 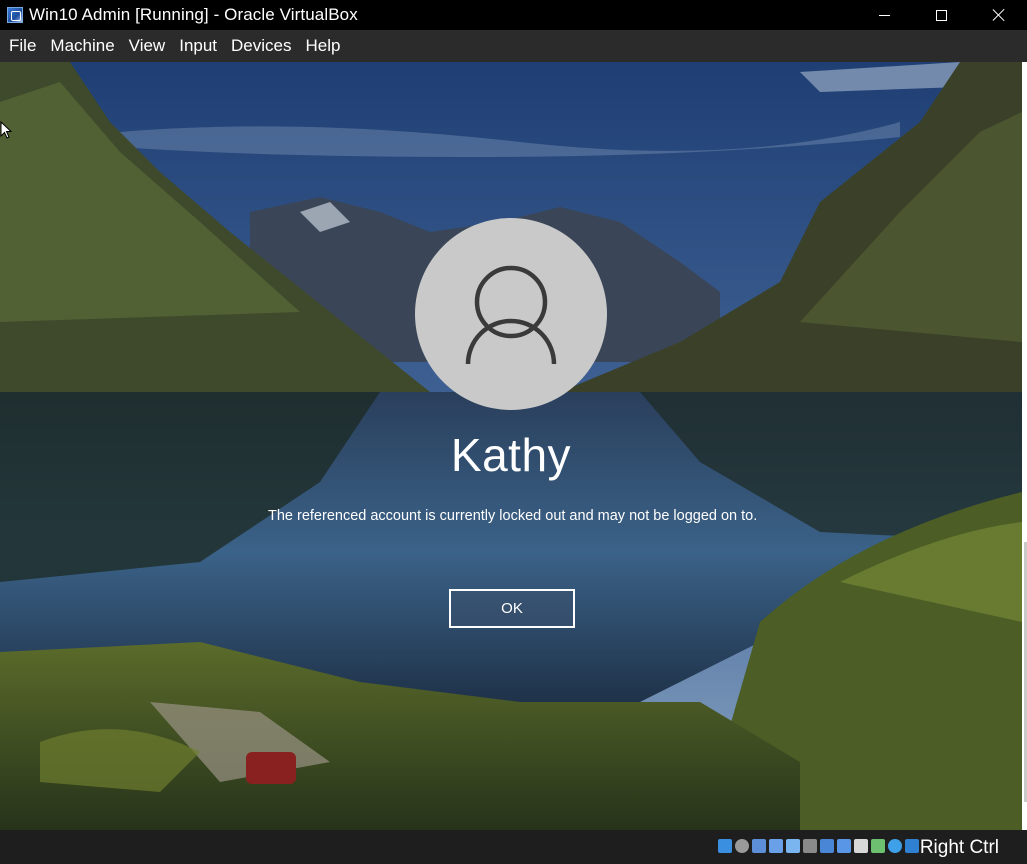 I want to click on menu-machine: Machine, so click(x=82, y=46).